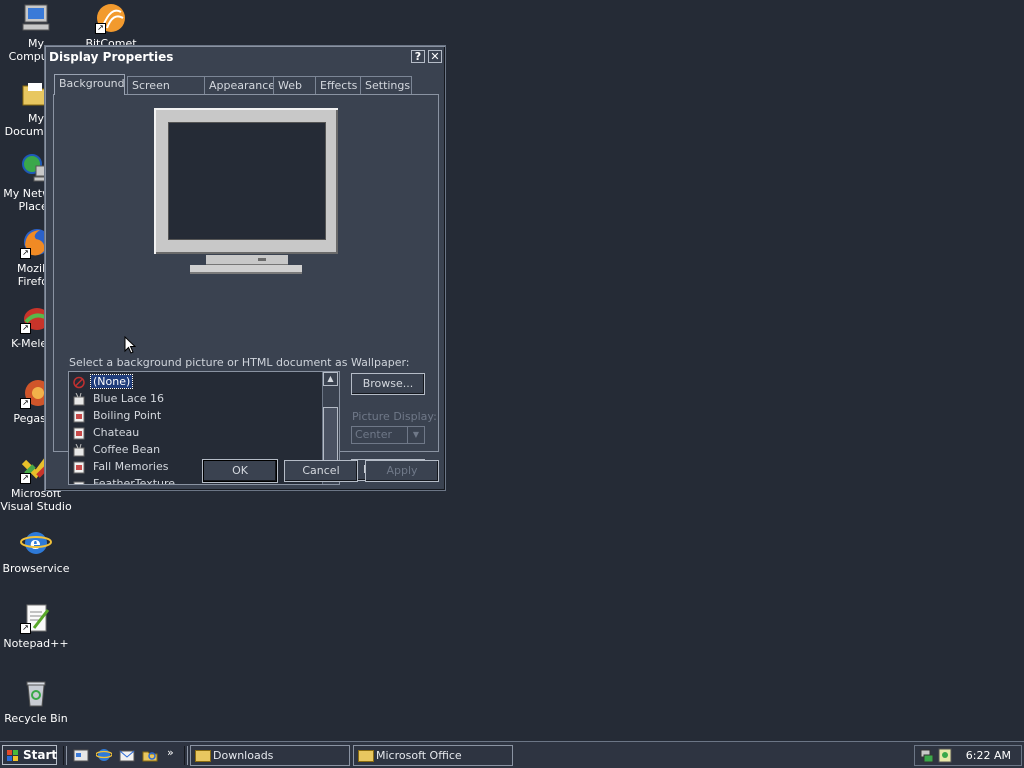 The height and width of the screenshot is (768, 1024). I want to click on monitor-preview, so click(246, 191).